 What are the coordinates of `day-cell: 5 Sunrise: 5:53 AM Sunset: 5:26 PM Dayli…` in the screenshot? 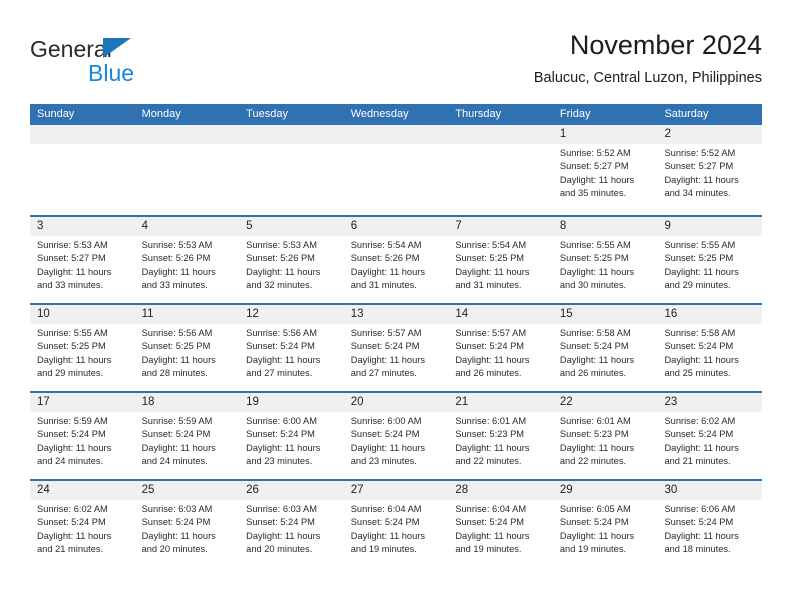 It's located at (291, 260).